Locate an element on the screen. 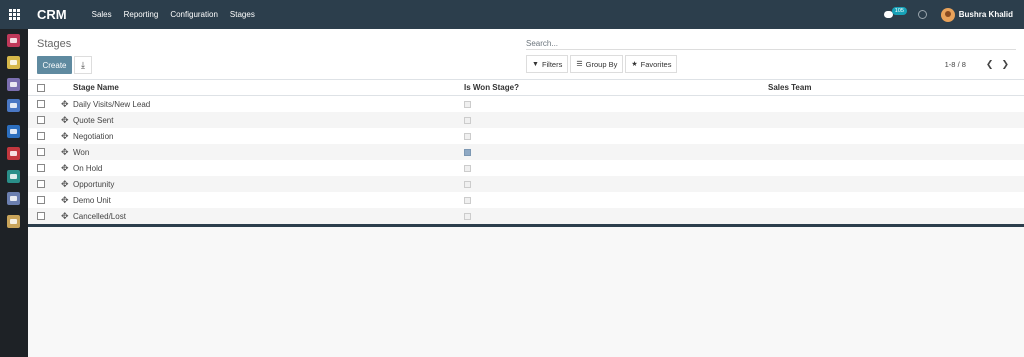 This screenshot has height=357, width=1024. systray: 105 Bushra Khalid is located at coordinates (953, 14).